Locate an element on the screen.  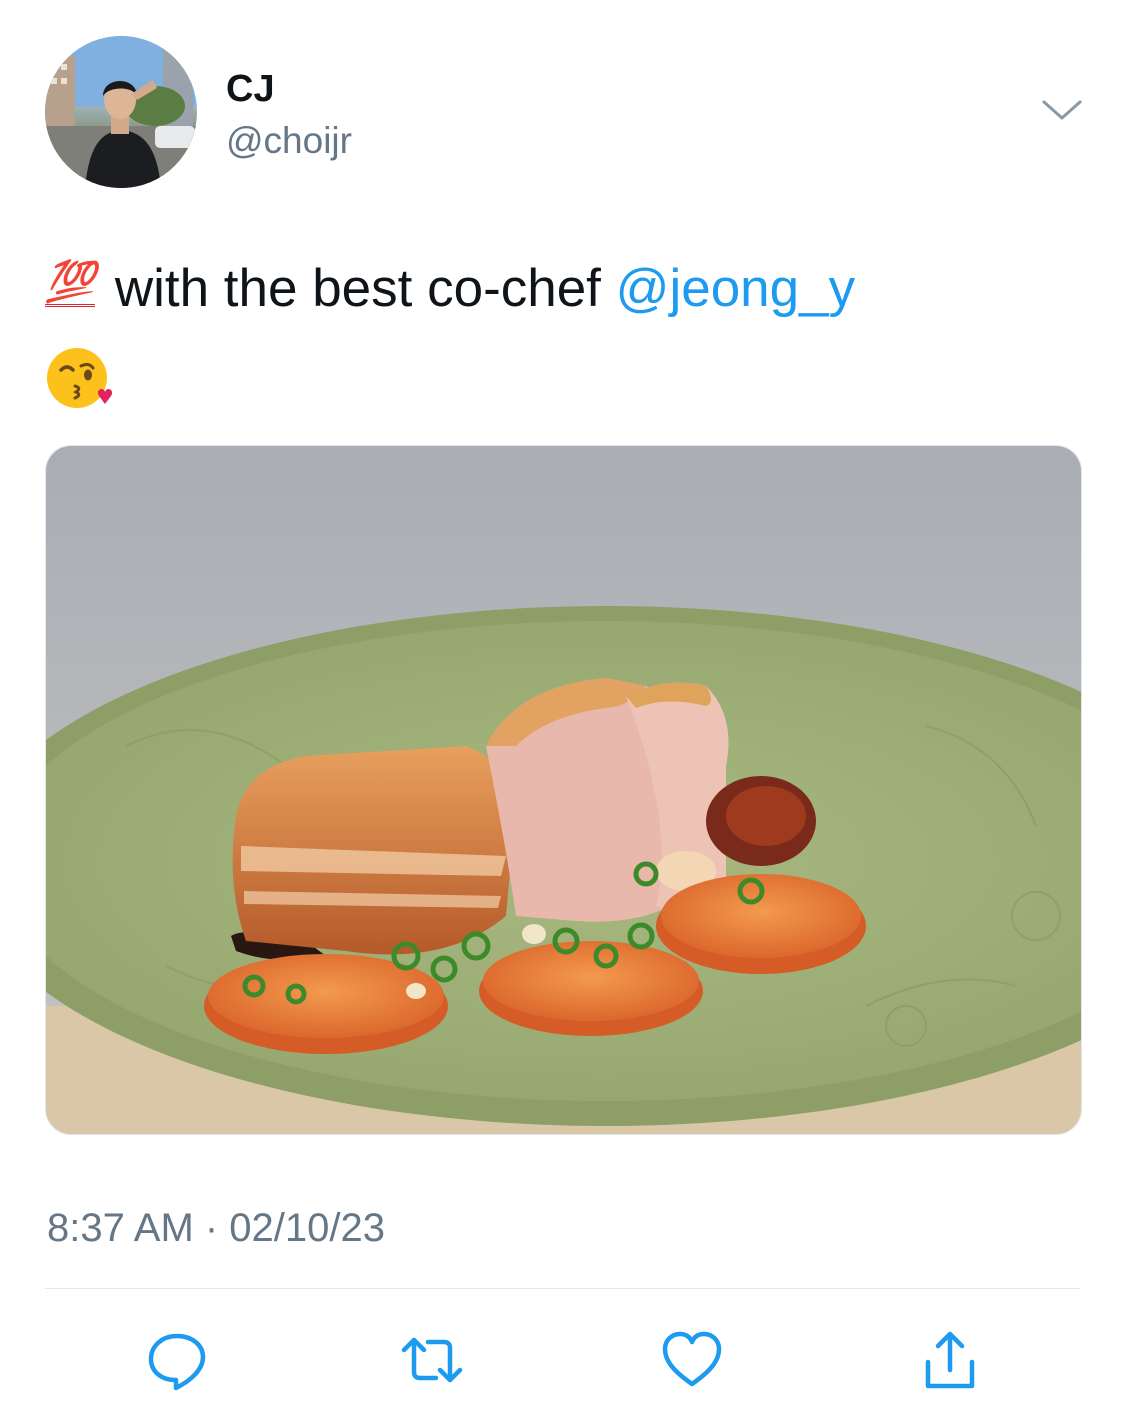
avatar-photo is located at coordinates (121, 112).